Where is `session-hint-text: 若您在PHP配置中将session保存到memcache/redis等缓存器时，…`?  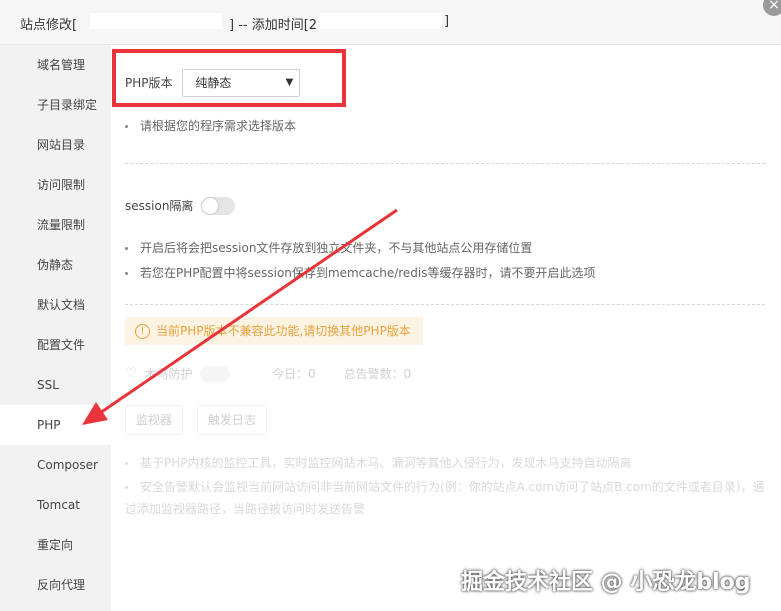 session-hint-text: 若您在PHP配置中将session保存到memcache/redis等缓存器时，… is located at coordinates (368, 273).